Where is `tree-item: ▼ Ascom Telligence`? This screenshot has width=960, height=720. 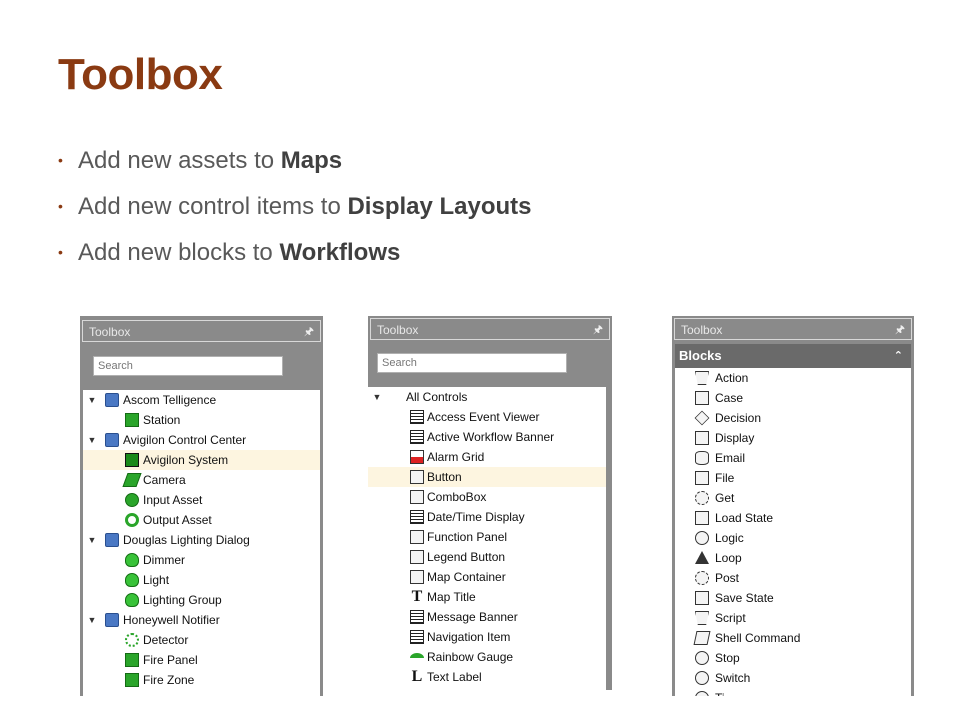
tree-item: ▼ Ascom Telligence is located at coordinates (201, 400).